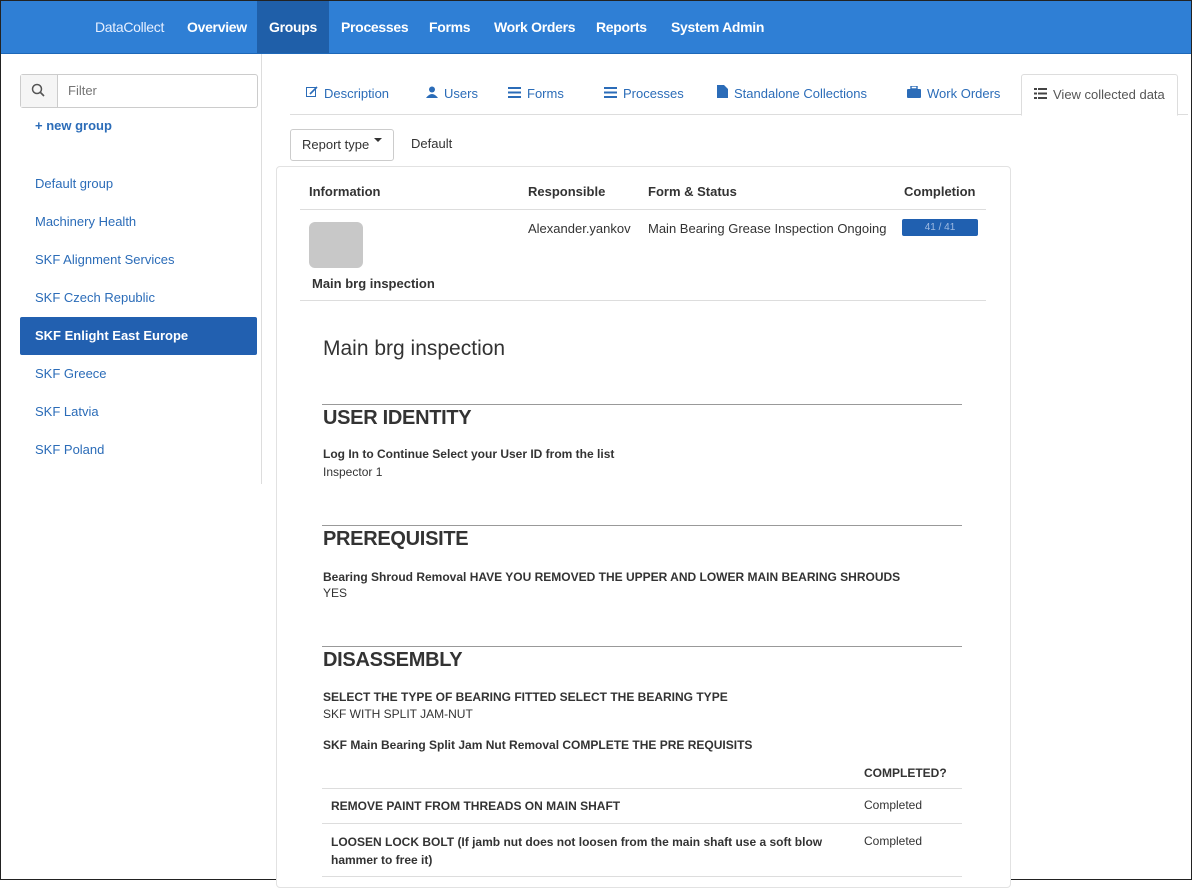 The image size is (1192, 888). I want to click on group-item-skf-greece: SKF Greece, so click(138, 374).